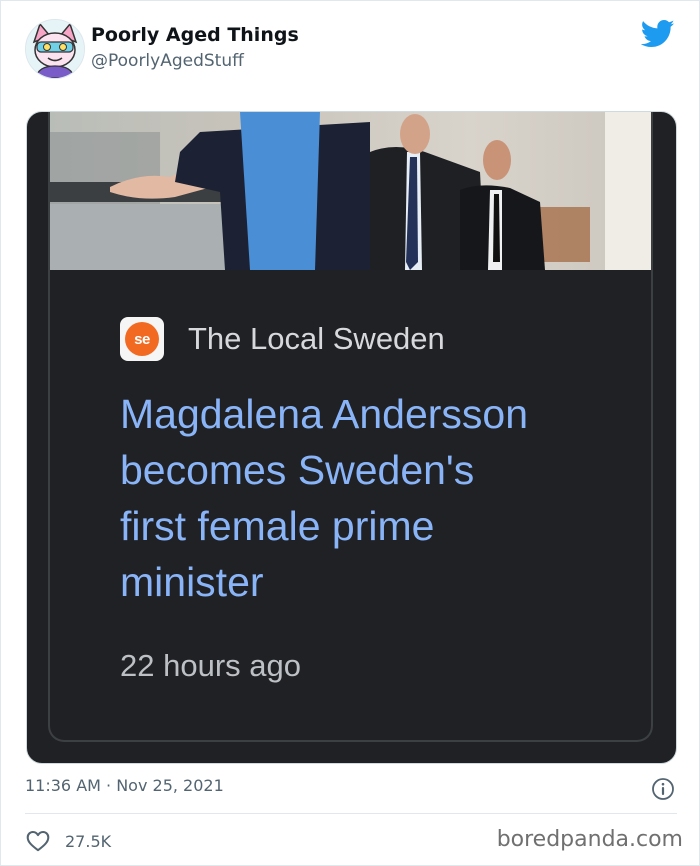 Image resolution: width=700 pixels, height=866 pixels. Describe the element at coordinates (88, 841) in the screenshot. I see `like-count: 27.5K` at that location.